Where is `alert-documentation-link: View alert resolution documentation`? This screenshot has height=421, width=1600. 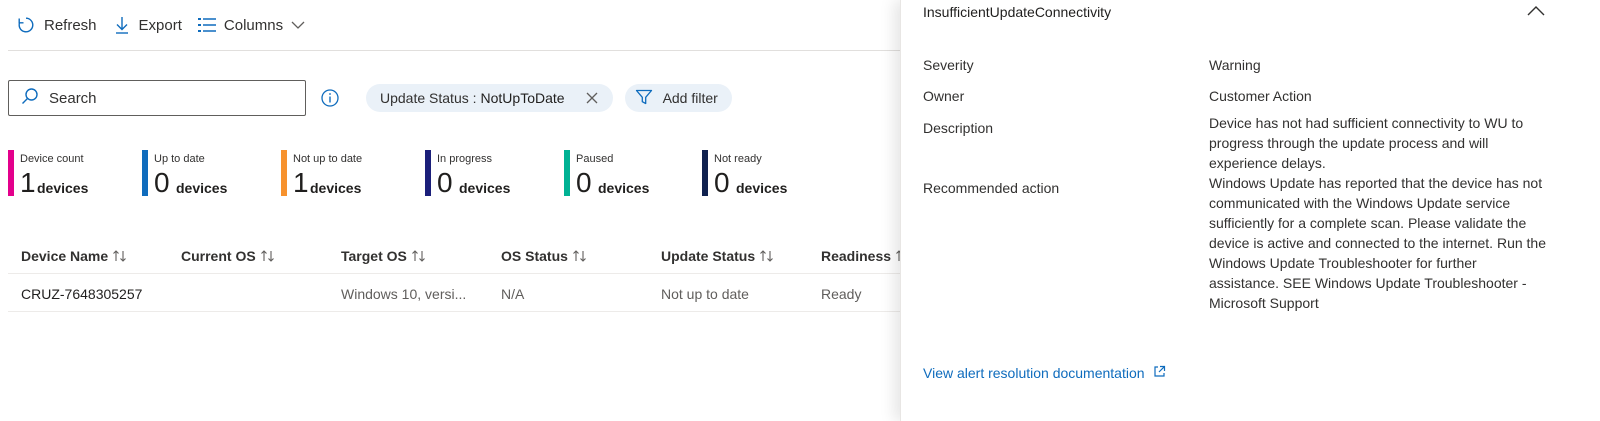 alert-documentation-link: View alert resolution documentation is located at coordinates (1044, 373).